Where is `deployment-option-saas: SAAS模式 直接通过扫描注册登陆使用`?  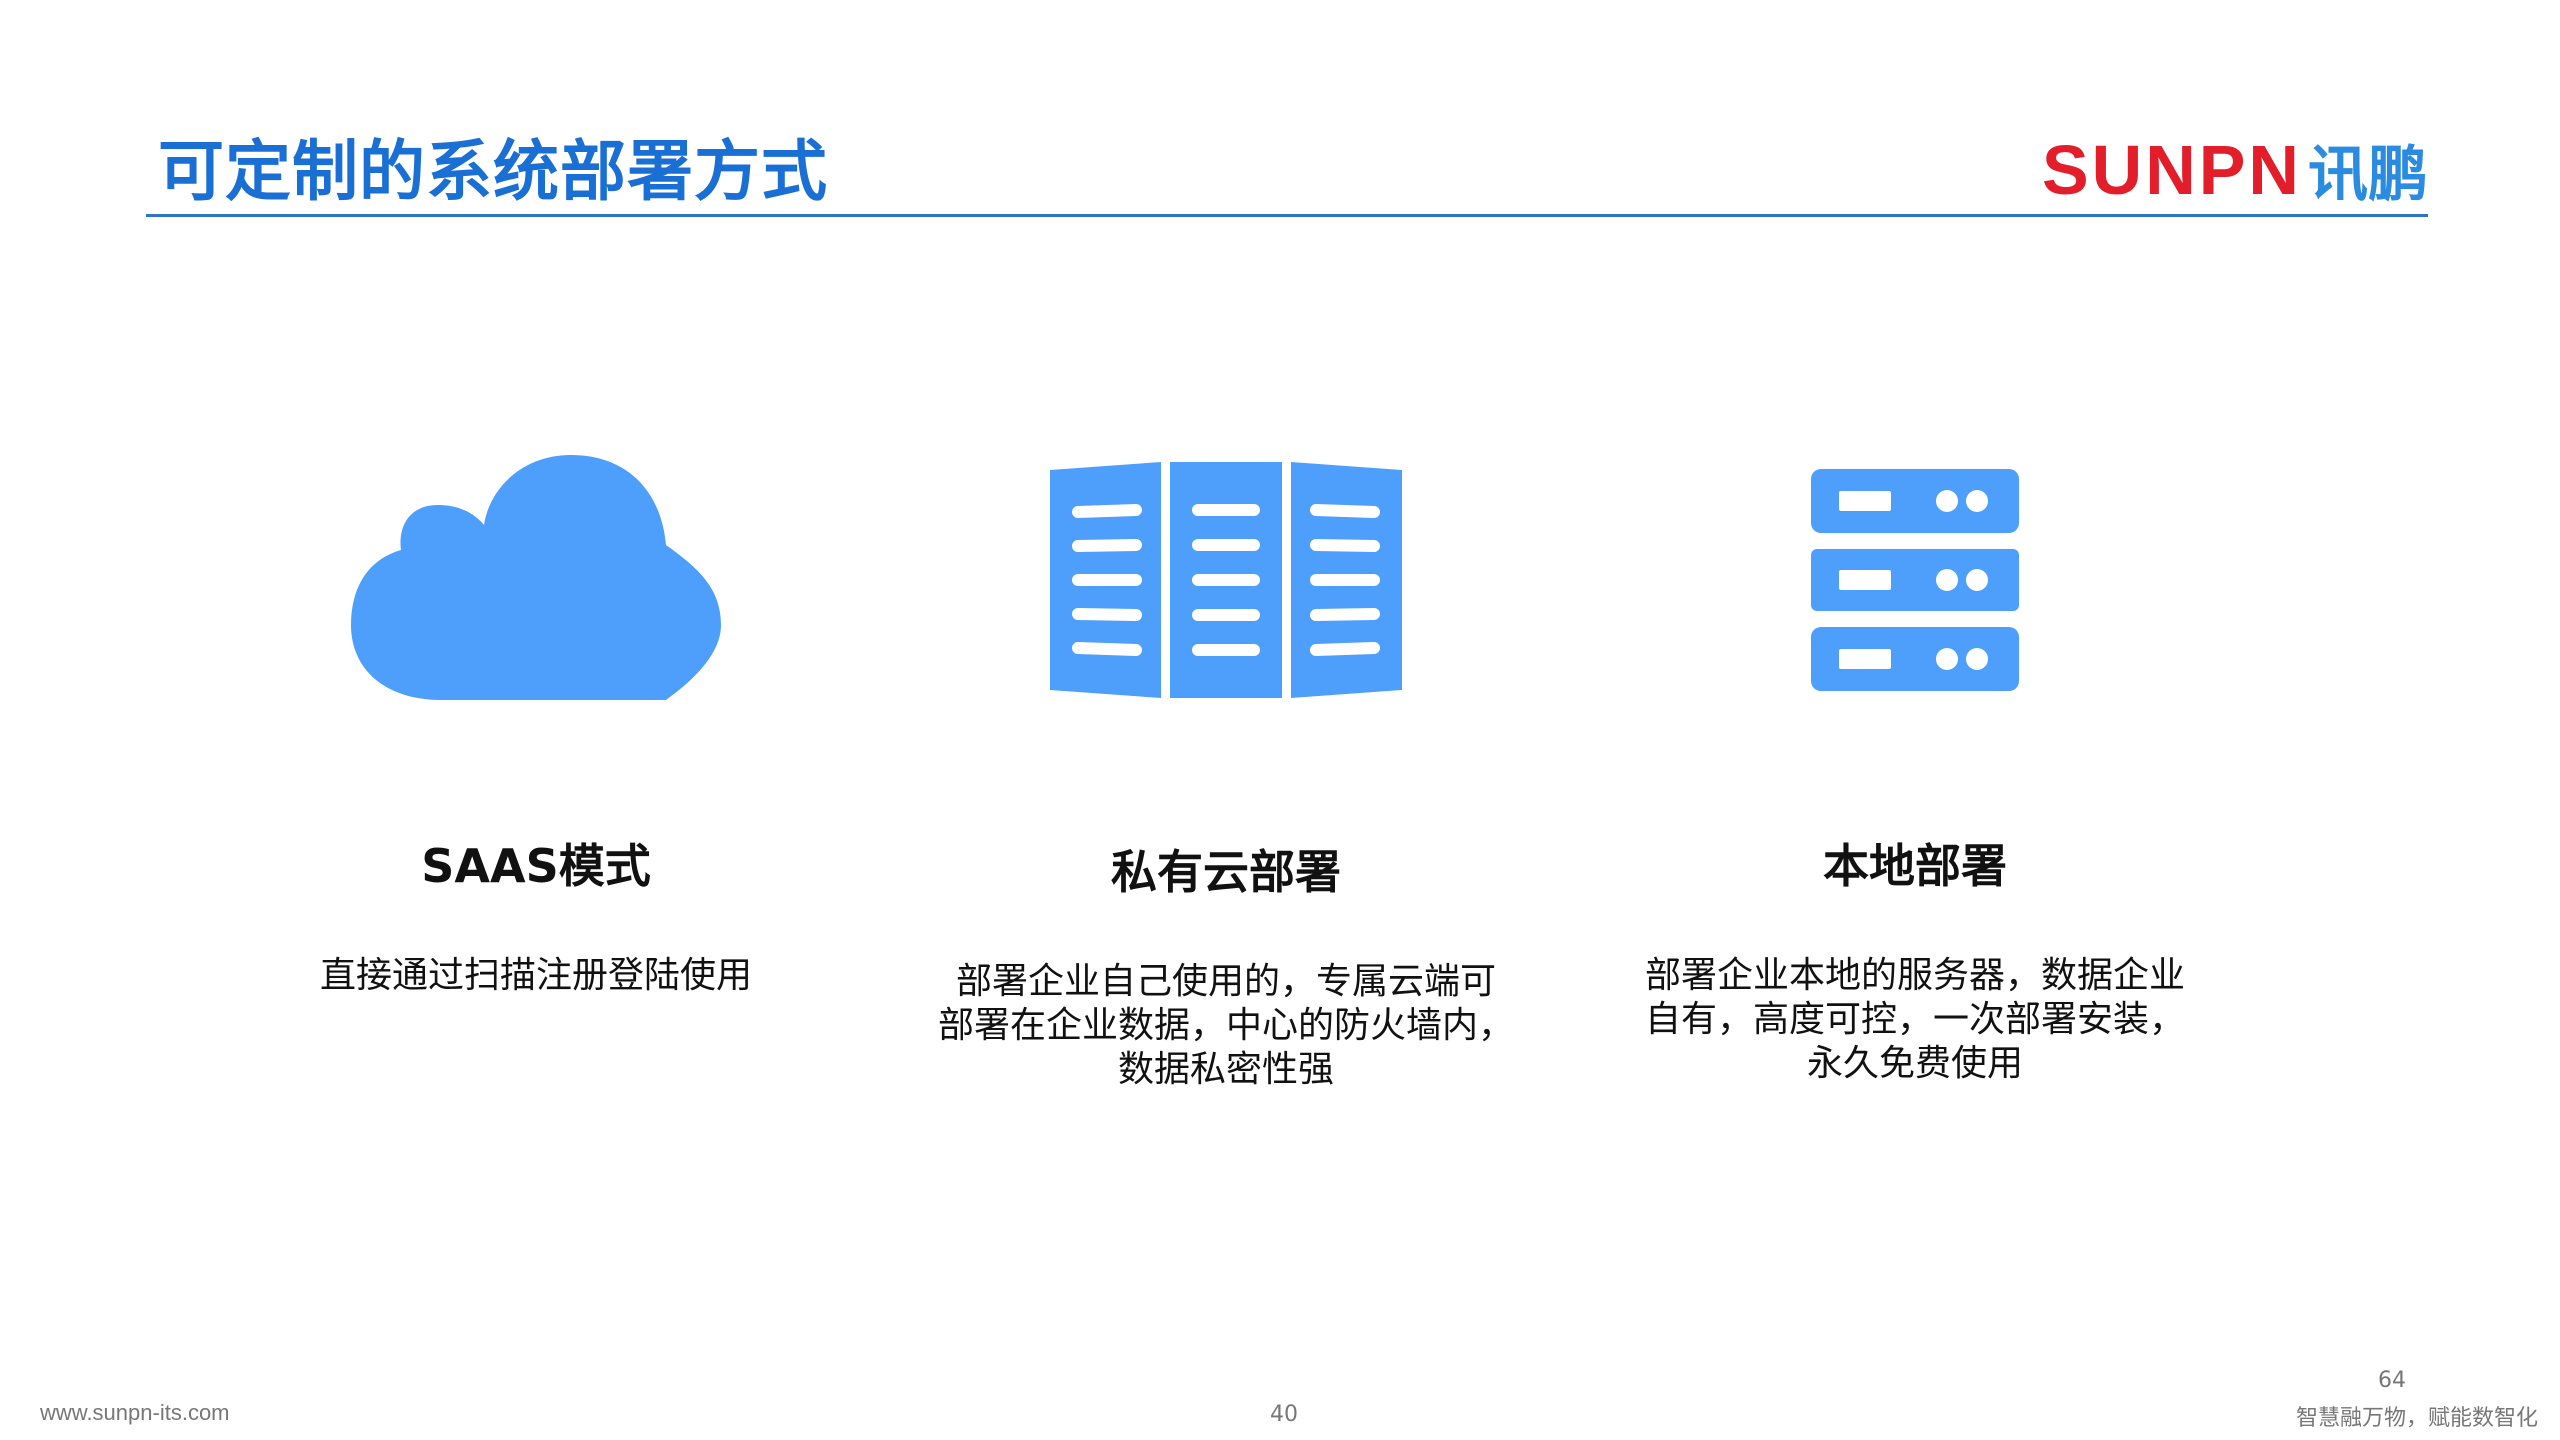 deployment-option-saas: SAAS模式 直接通过扫描注册登陆使用 is located at coordinates (536, 719).